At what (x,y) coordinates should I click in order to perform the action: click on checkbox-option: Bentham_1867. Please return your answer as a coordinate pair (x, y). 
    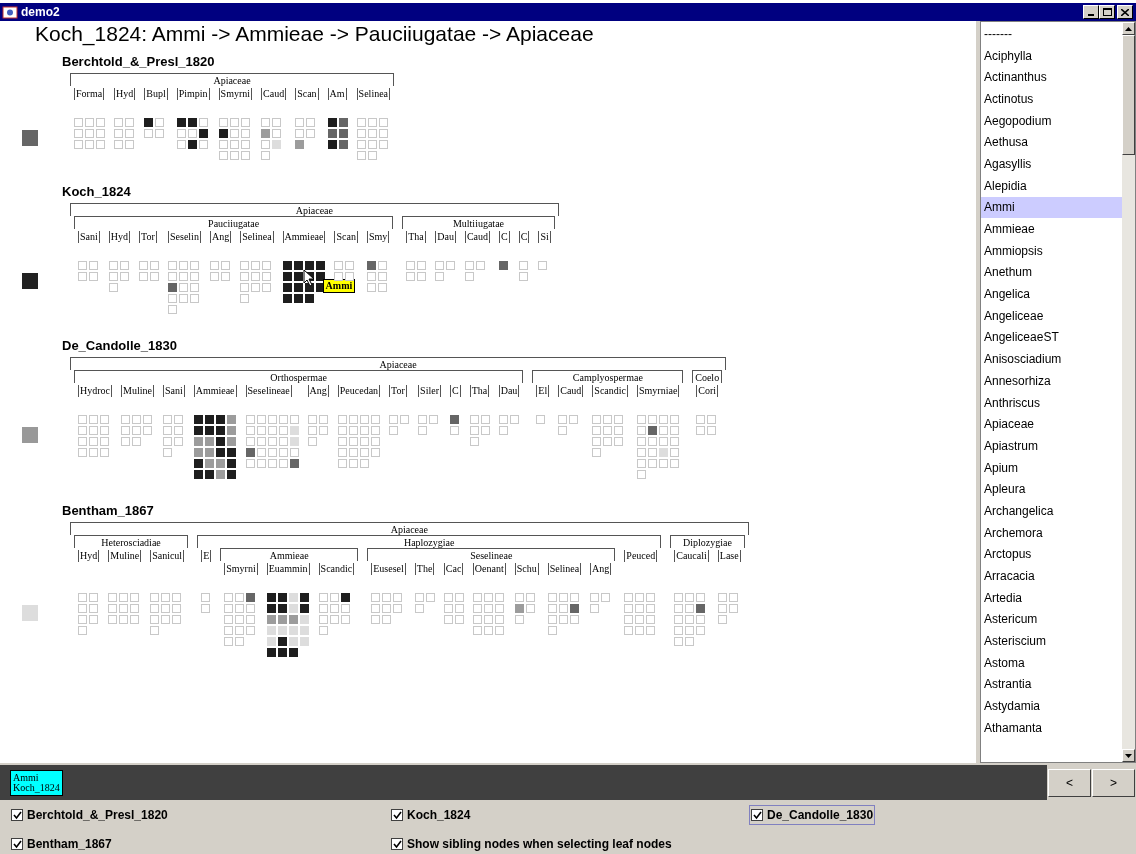
    Looking at the image, I should click on (61, 844).